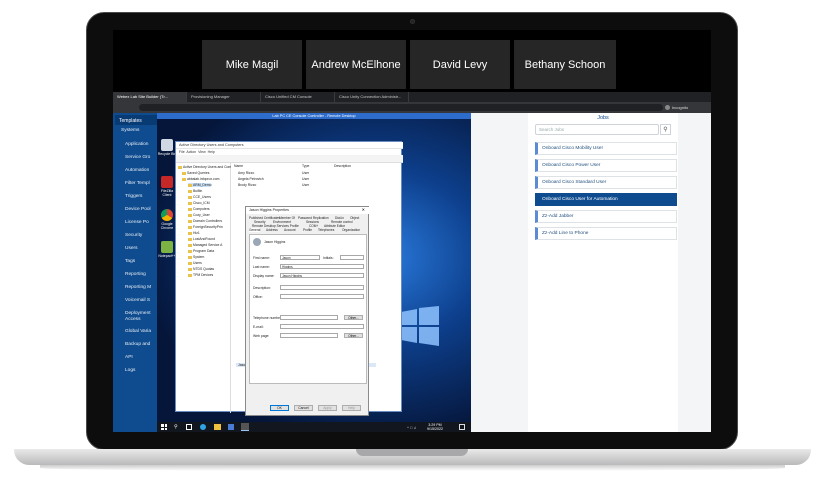 This screenshot has height=494, width=825. I want to click on edge-icon, so click(203, 427).